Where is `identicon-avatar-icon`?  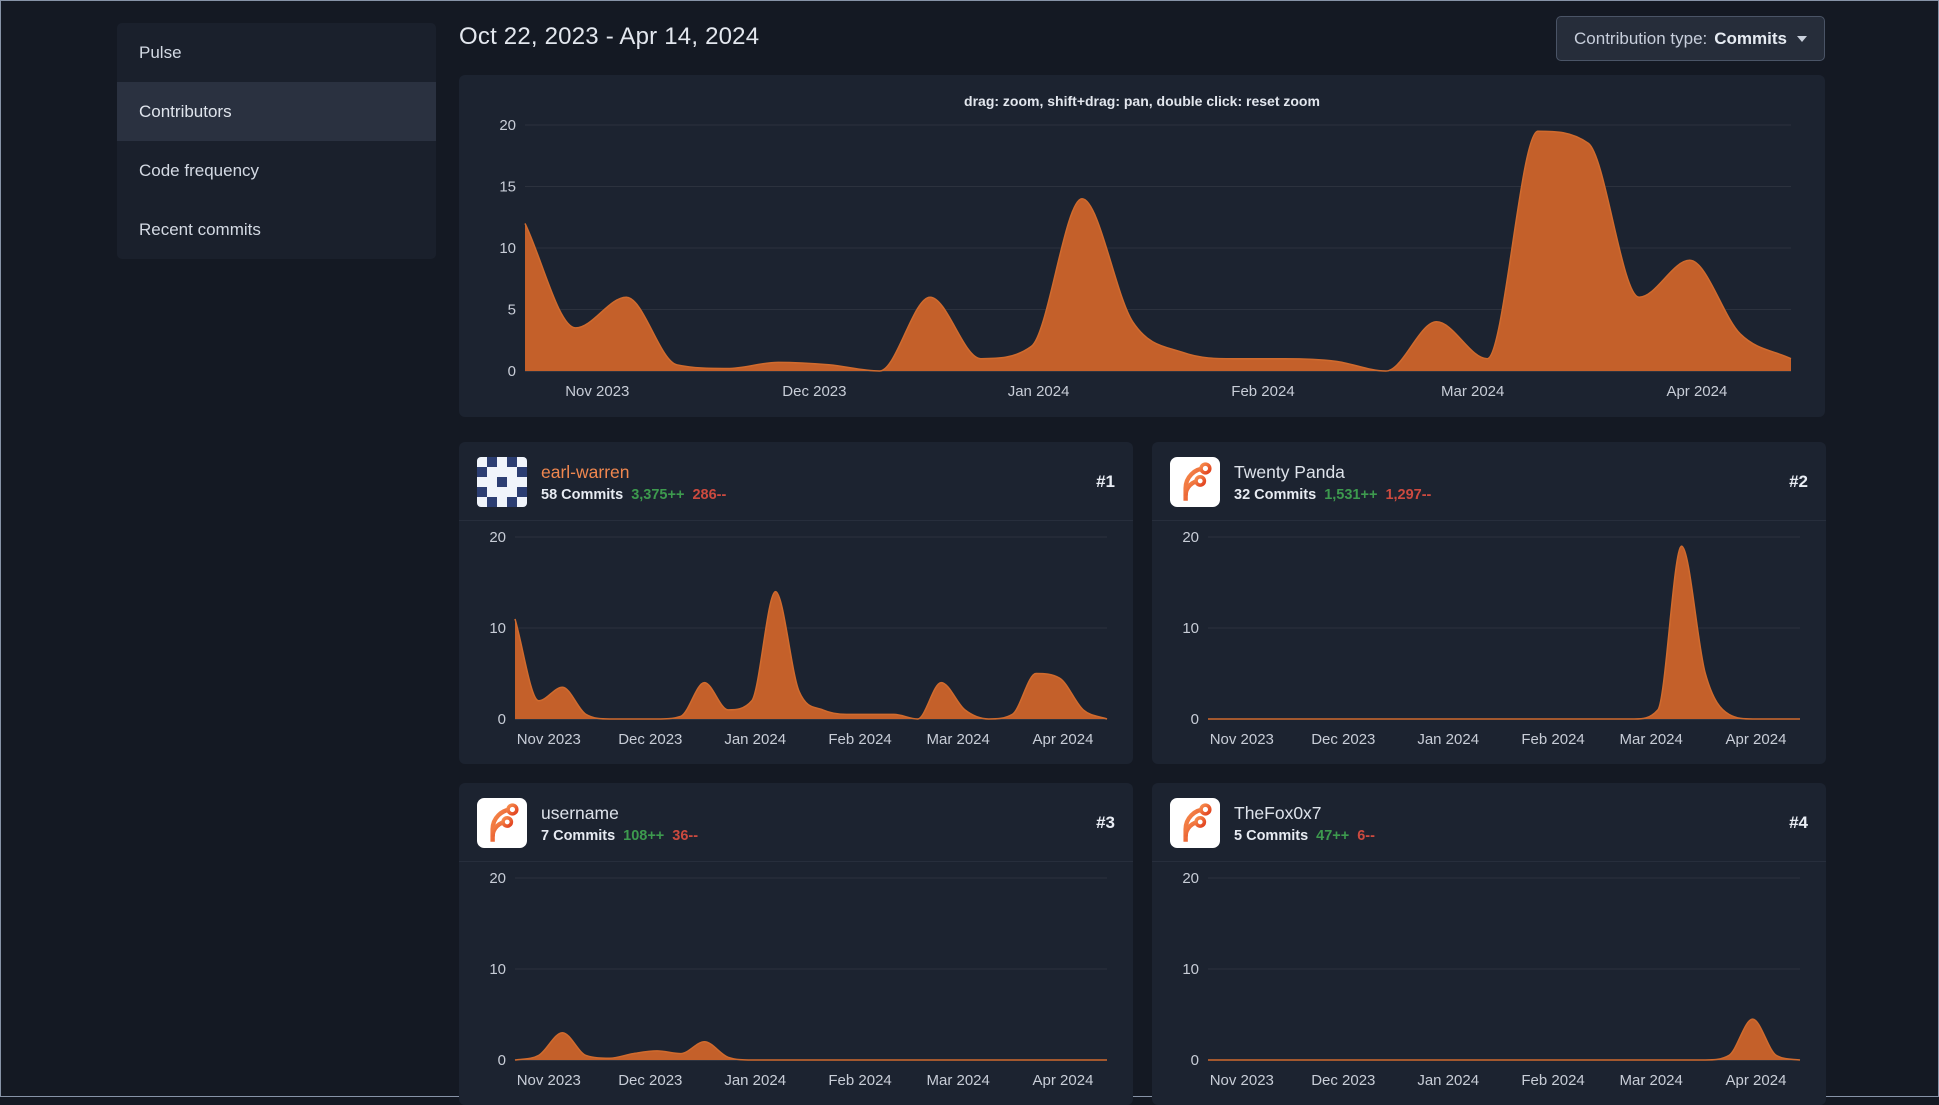
identicon-avatar-icon is located at coordinates (502, 482).